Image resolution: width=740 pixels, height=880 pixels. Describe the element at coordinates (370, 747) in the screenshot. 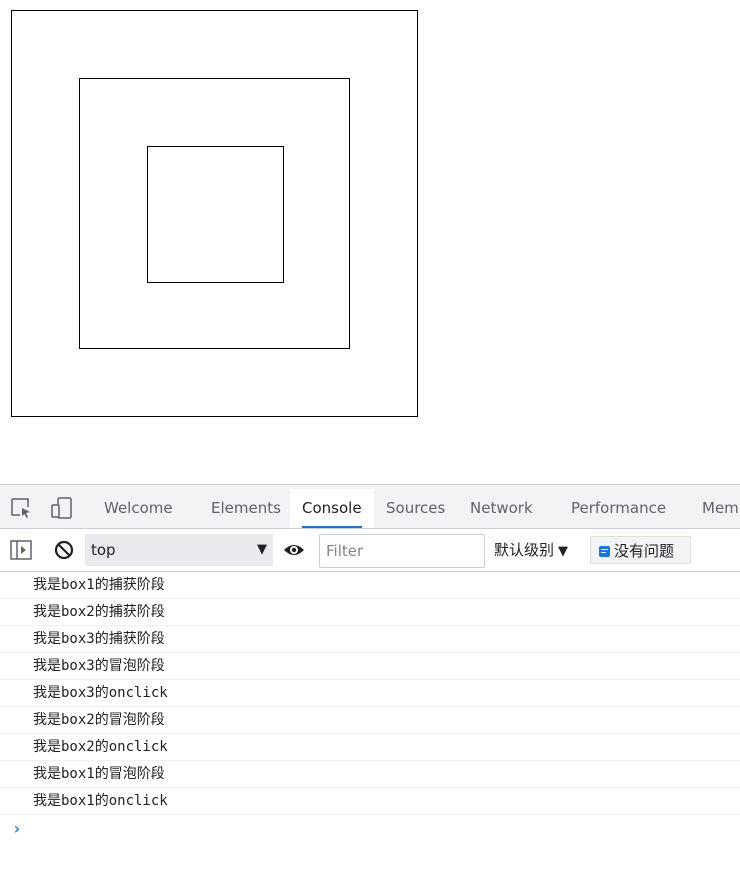

I see `console-message: 我是box2的onclick` at that location.